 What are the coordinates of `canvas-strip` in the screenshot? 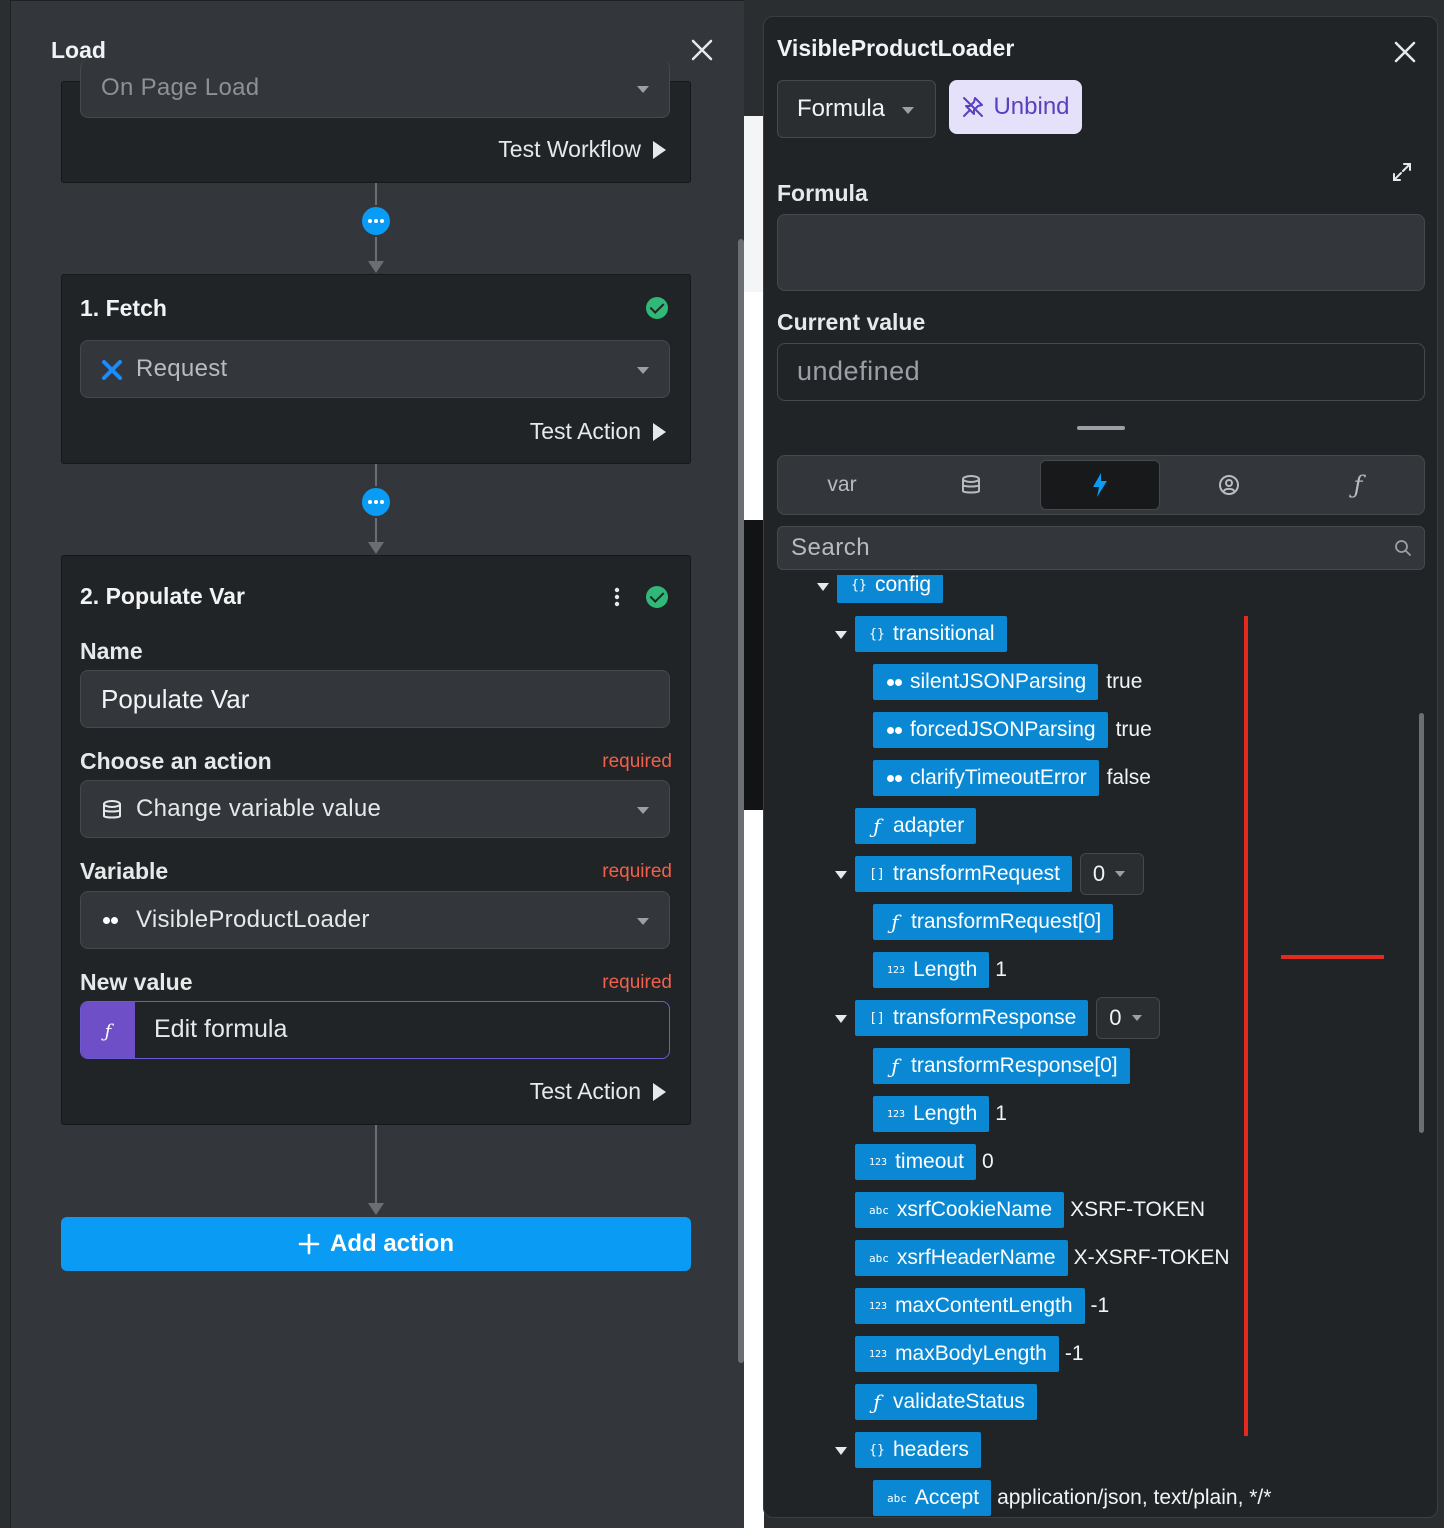 It's located at (754, 764).